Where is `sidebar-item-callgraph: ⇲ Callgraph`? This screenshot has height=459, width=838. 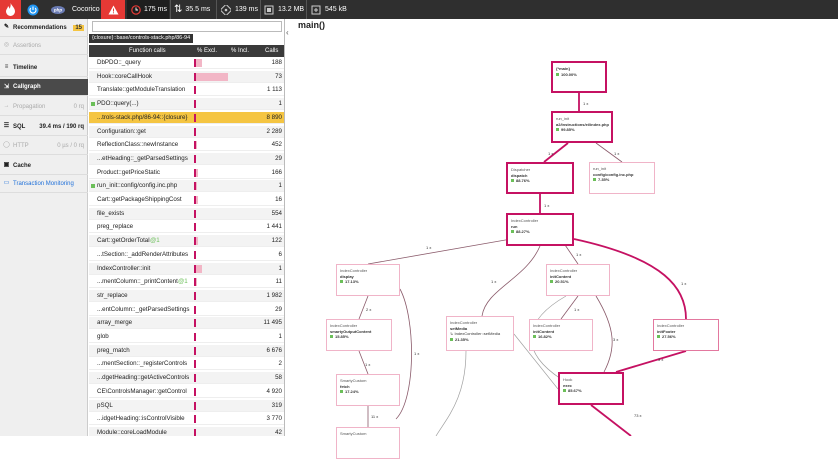
sidebar-item-callgraph: ⇲ Callgraph is located at coordinates (44, 87).